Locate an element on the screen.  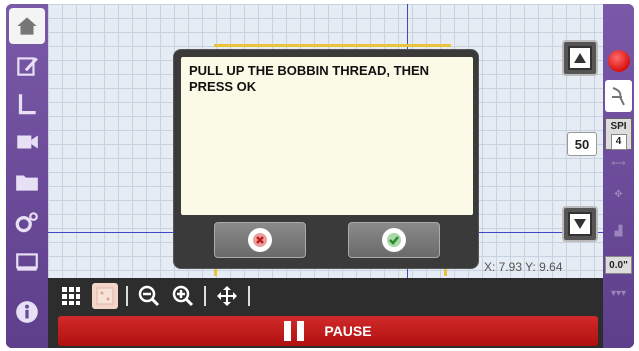
spi-control: SPI 4 is located at coordinates (618, 134).